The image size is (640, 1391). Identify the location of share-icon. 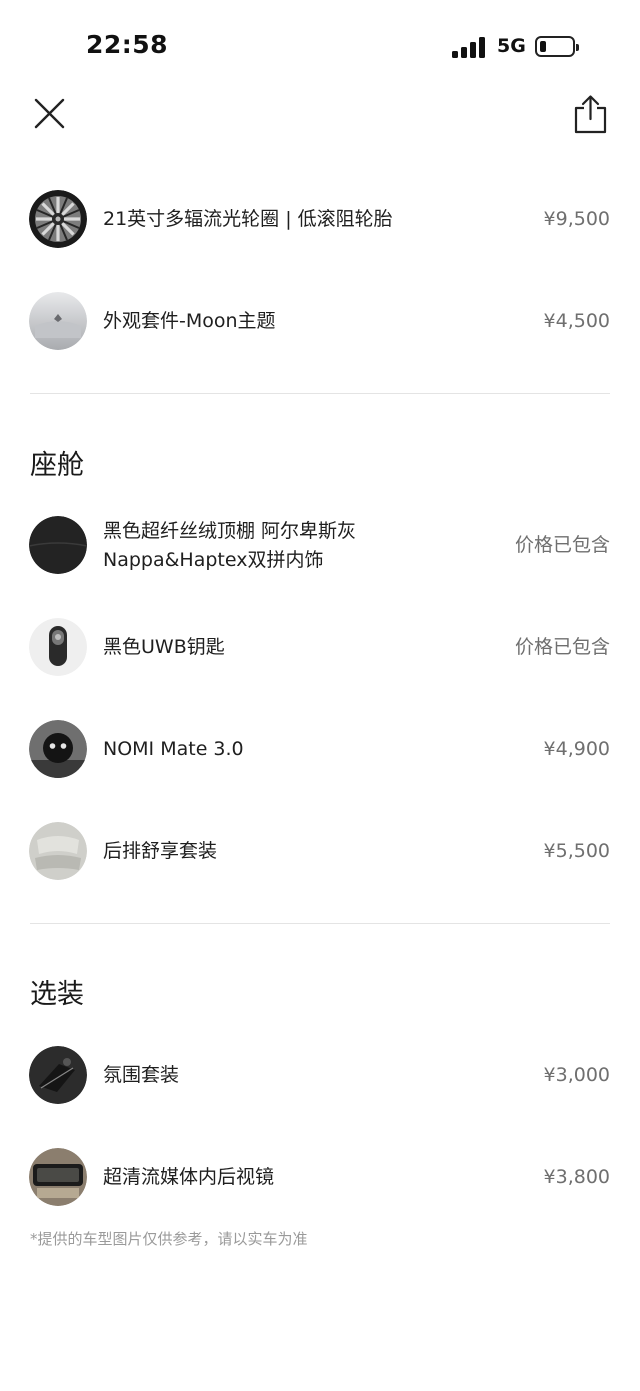
(590, 114).